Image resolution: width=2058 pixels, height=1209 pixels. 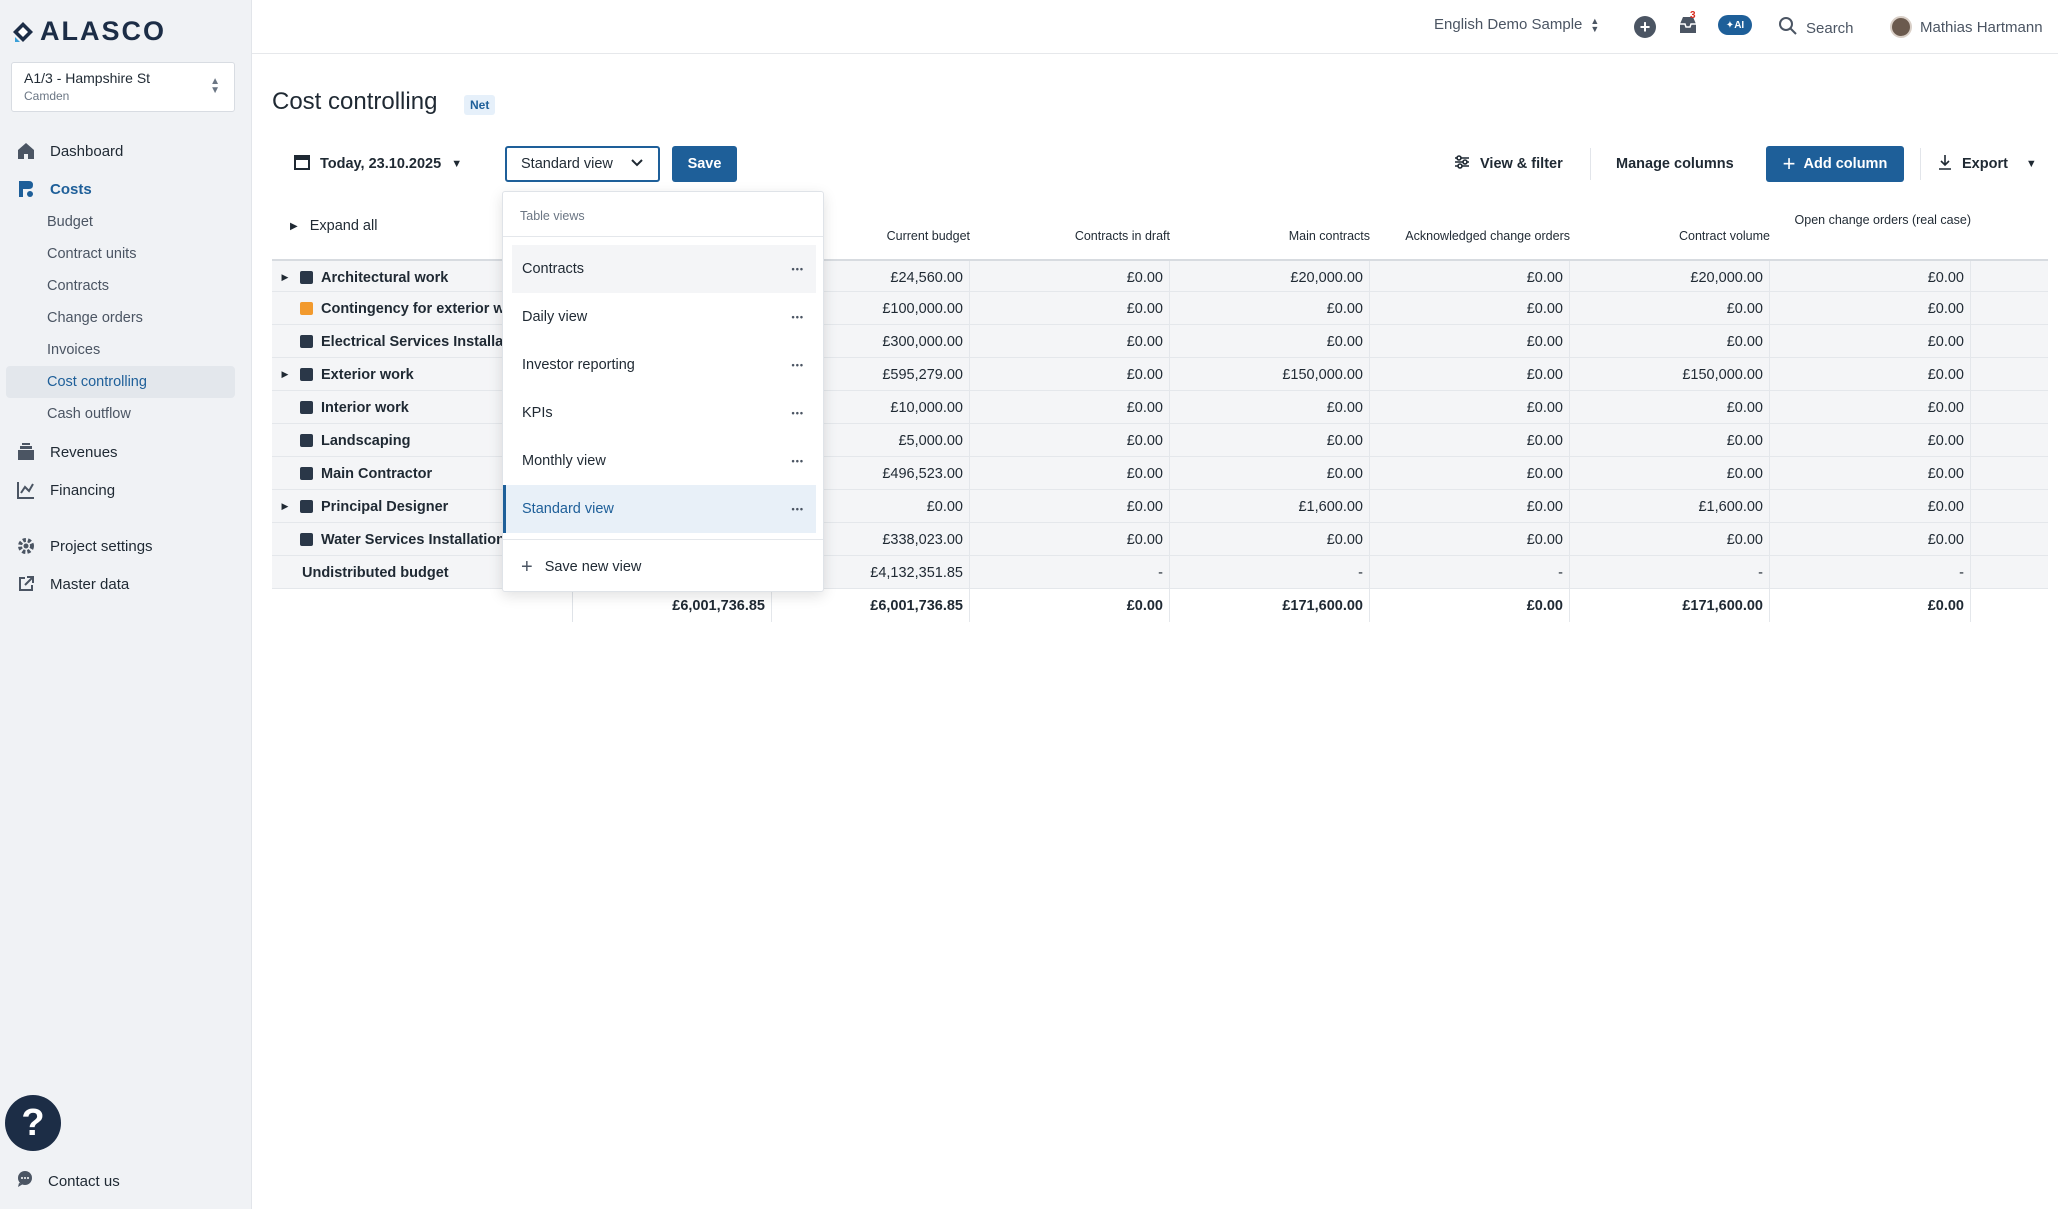 I want to click on save-new-view-button: + Save new view, so click(x=581, y=567).